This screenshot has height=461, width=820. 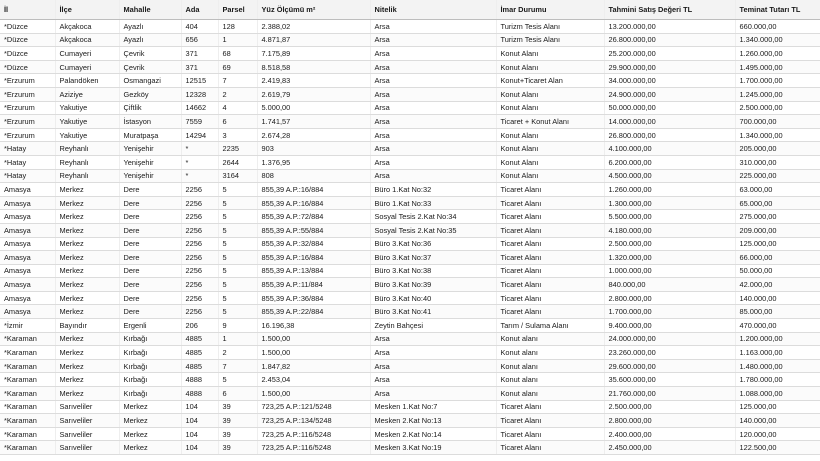 What do you see at coordinates (777, 407) in the screenshot?
I see `cell-teminat-tutari: 125.000,00` at bounding box center [777, 407].